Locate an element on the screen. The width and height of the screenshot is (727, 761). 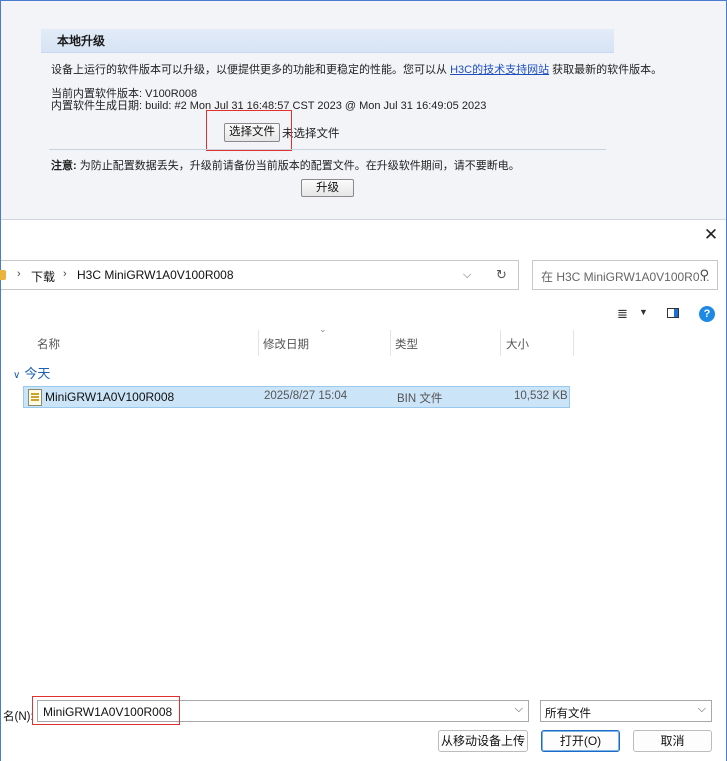
view-dropdown-icon: ▼ is located at coordinates (643, 312).